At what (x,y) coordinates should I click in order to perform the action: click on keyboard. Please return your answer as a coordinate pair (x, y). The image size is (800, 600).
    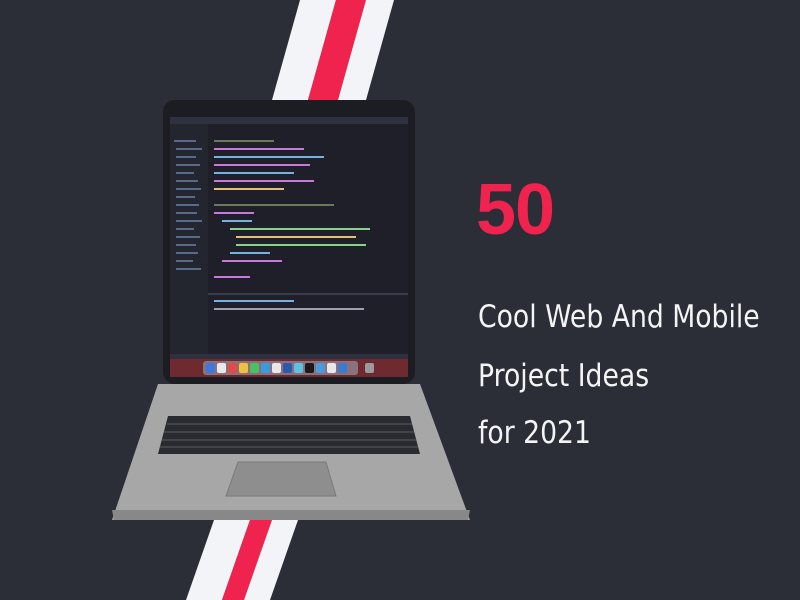
    Looking at the image, I should click on (289, 435).